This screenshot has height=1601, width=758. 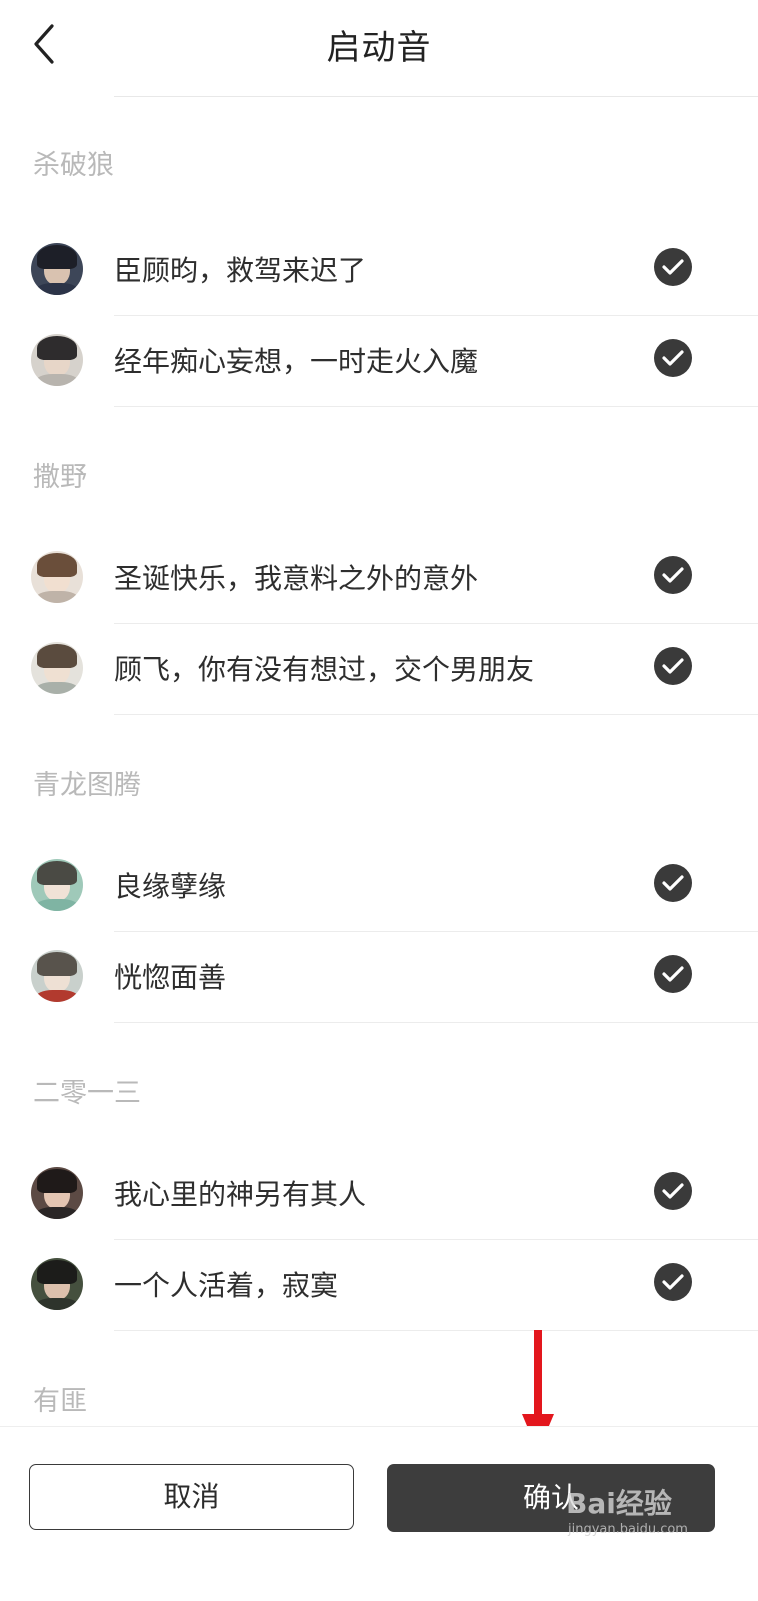 What do you see at coordinates (60, 477) in the screenshot?
I see `group-title: 撒野` at bounding box center [60, 477].